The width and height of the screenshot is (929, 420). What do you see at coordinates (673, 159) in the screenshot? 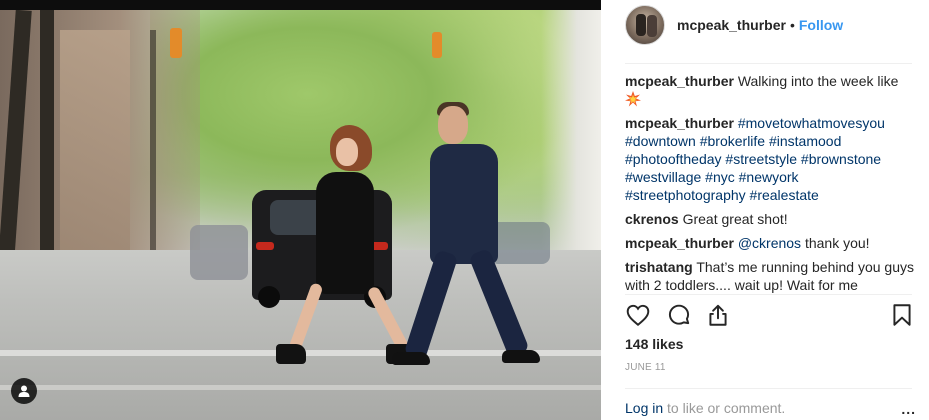
I see `hashtag-link: #photooftheday` at bounding box center [673, 159].